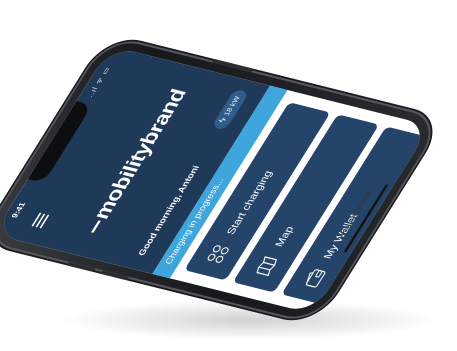 The image size is (457, 351). I want to click on status-time: 9:41, so click(18, 210).